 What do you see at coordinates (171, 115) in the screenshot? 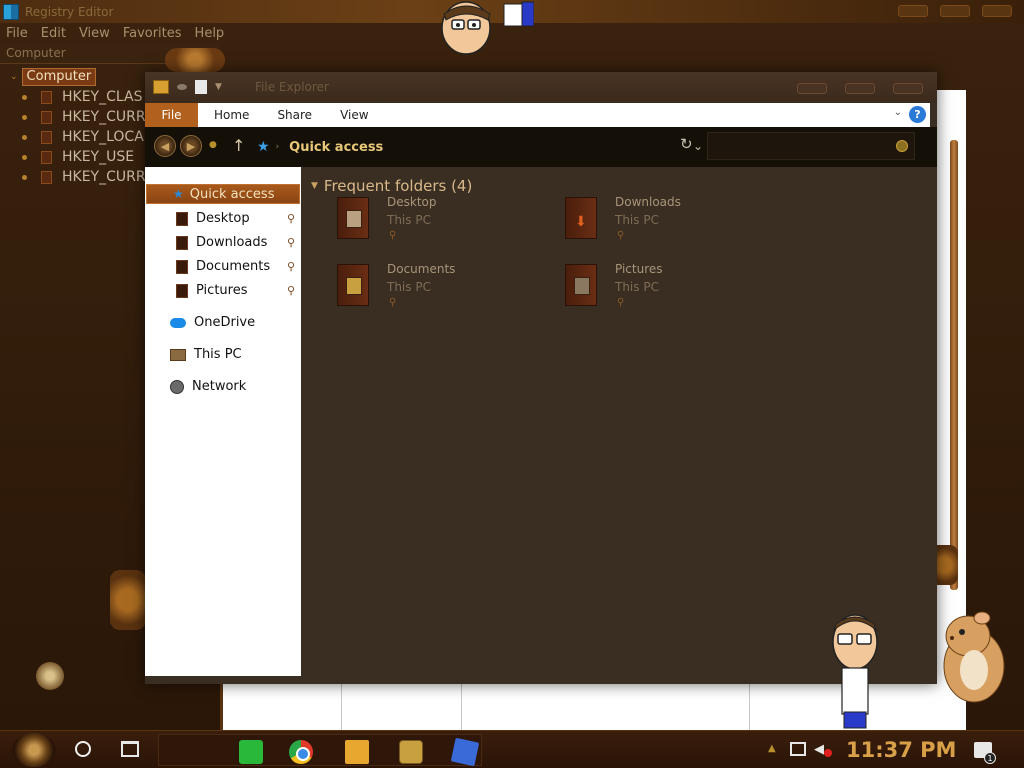
I see `tab-file: File` at bounding box center [171, 115].